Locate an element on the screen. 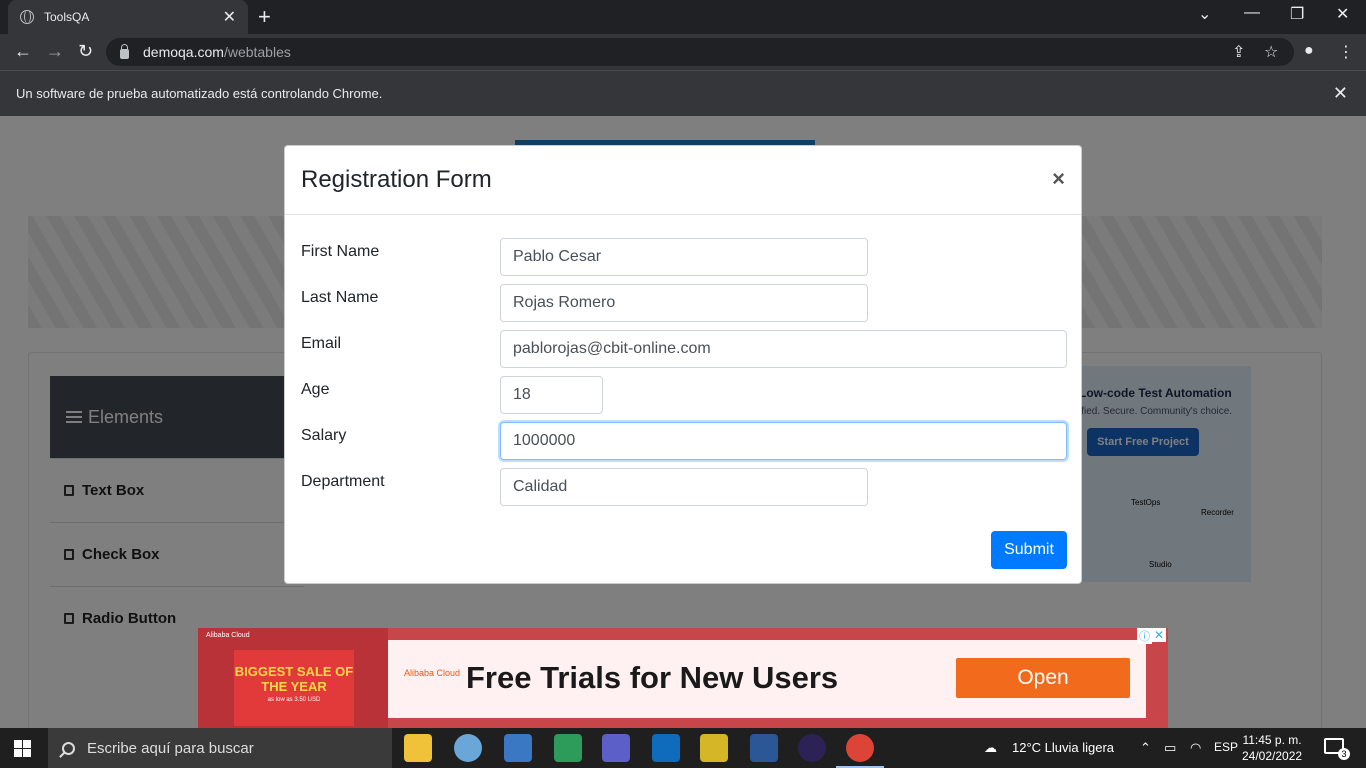 The height and width of the screenshot is (768, 1366). share-icon: ⇪ is located at coordinates (1238, 52).